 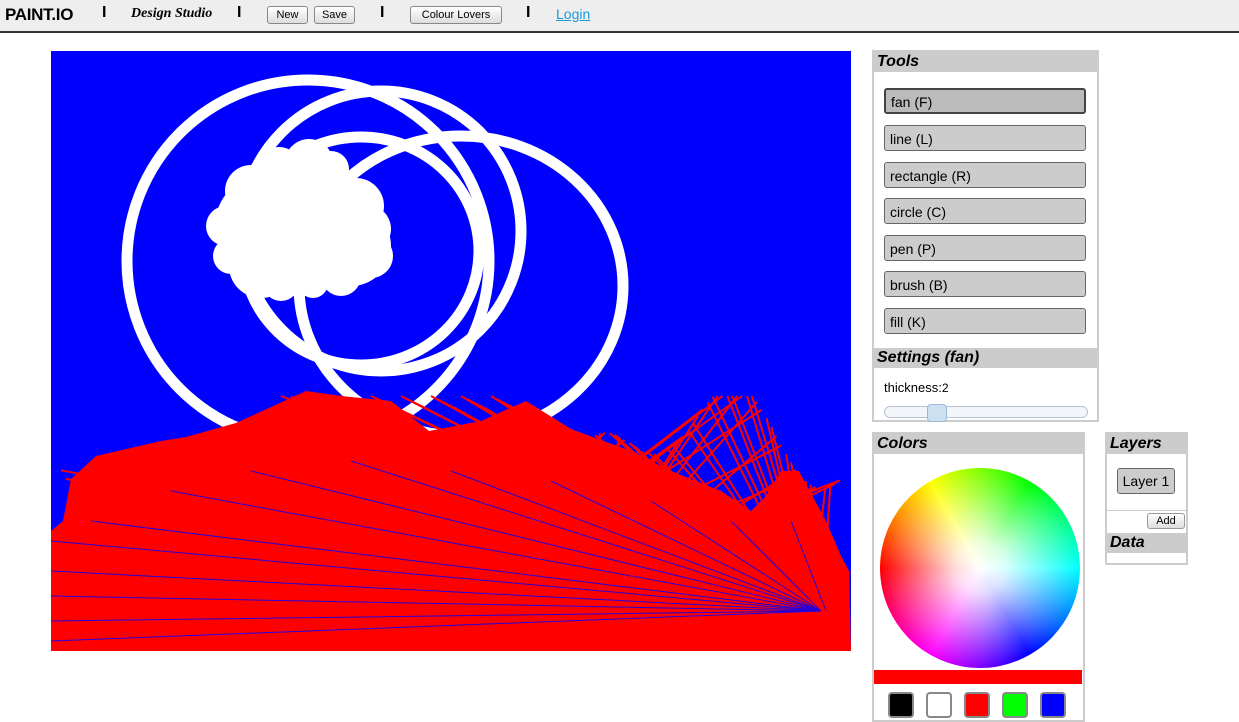 What do you see at coordinates (978, 444) in the screenshot?
I see `colors-title: Colors` at bounding box center [978, 444].